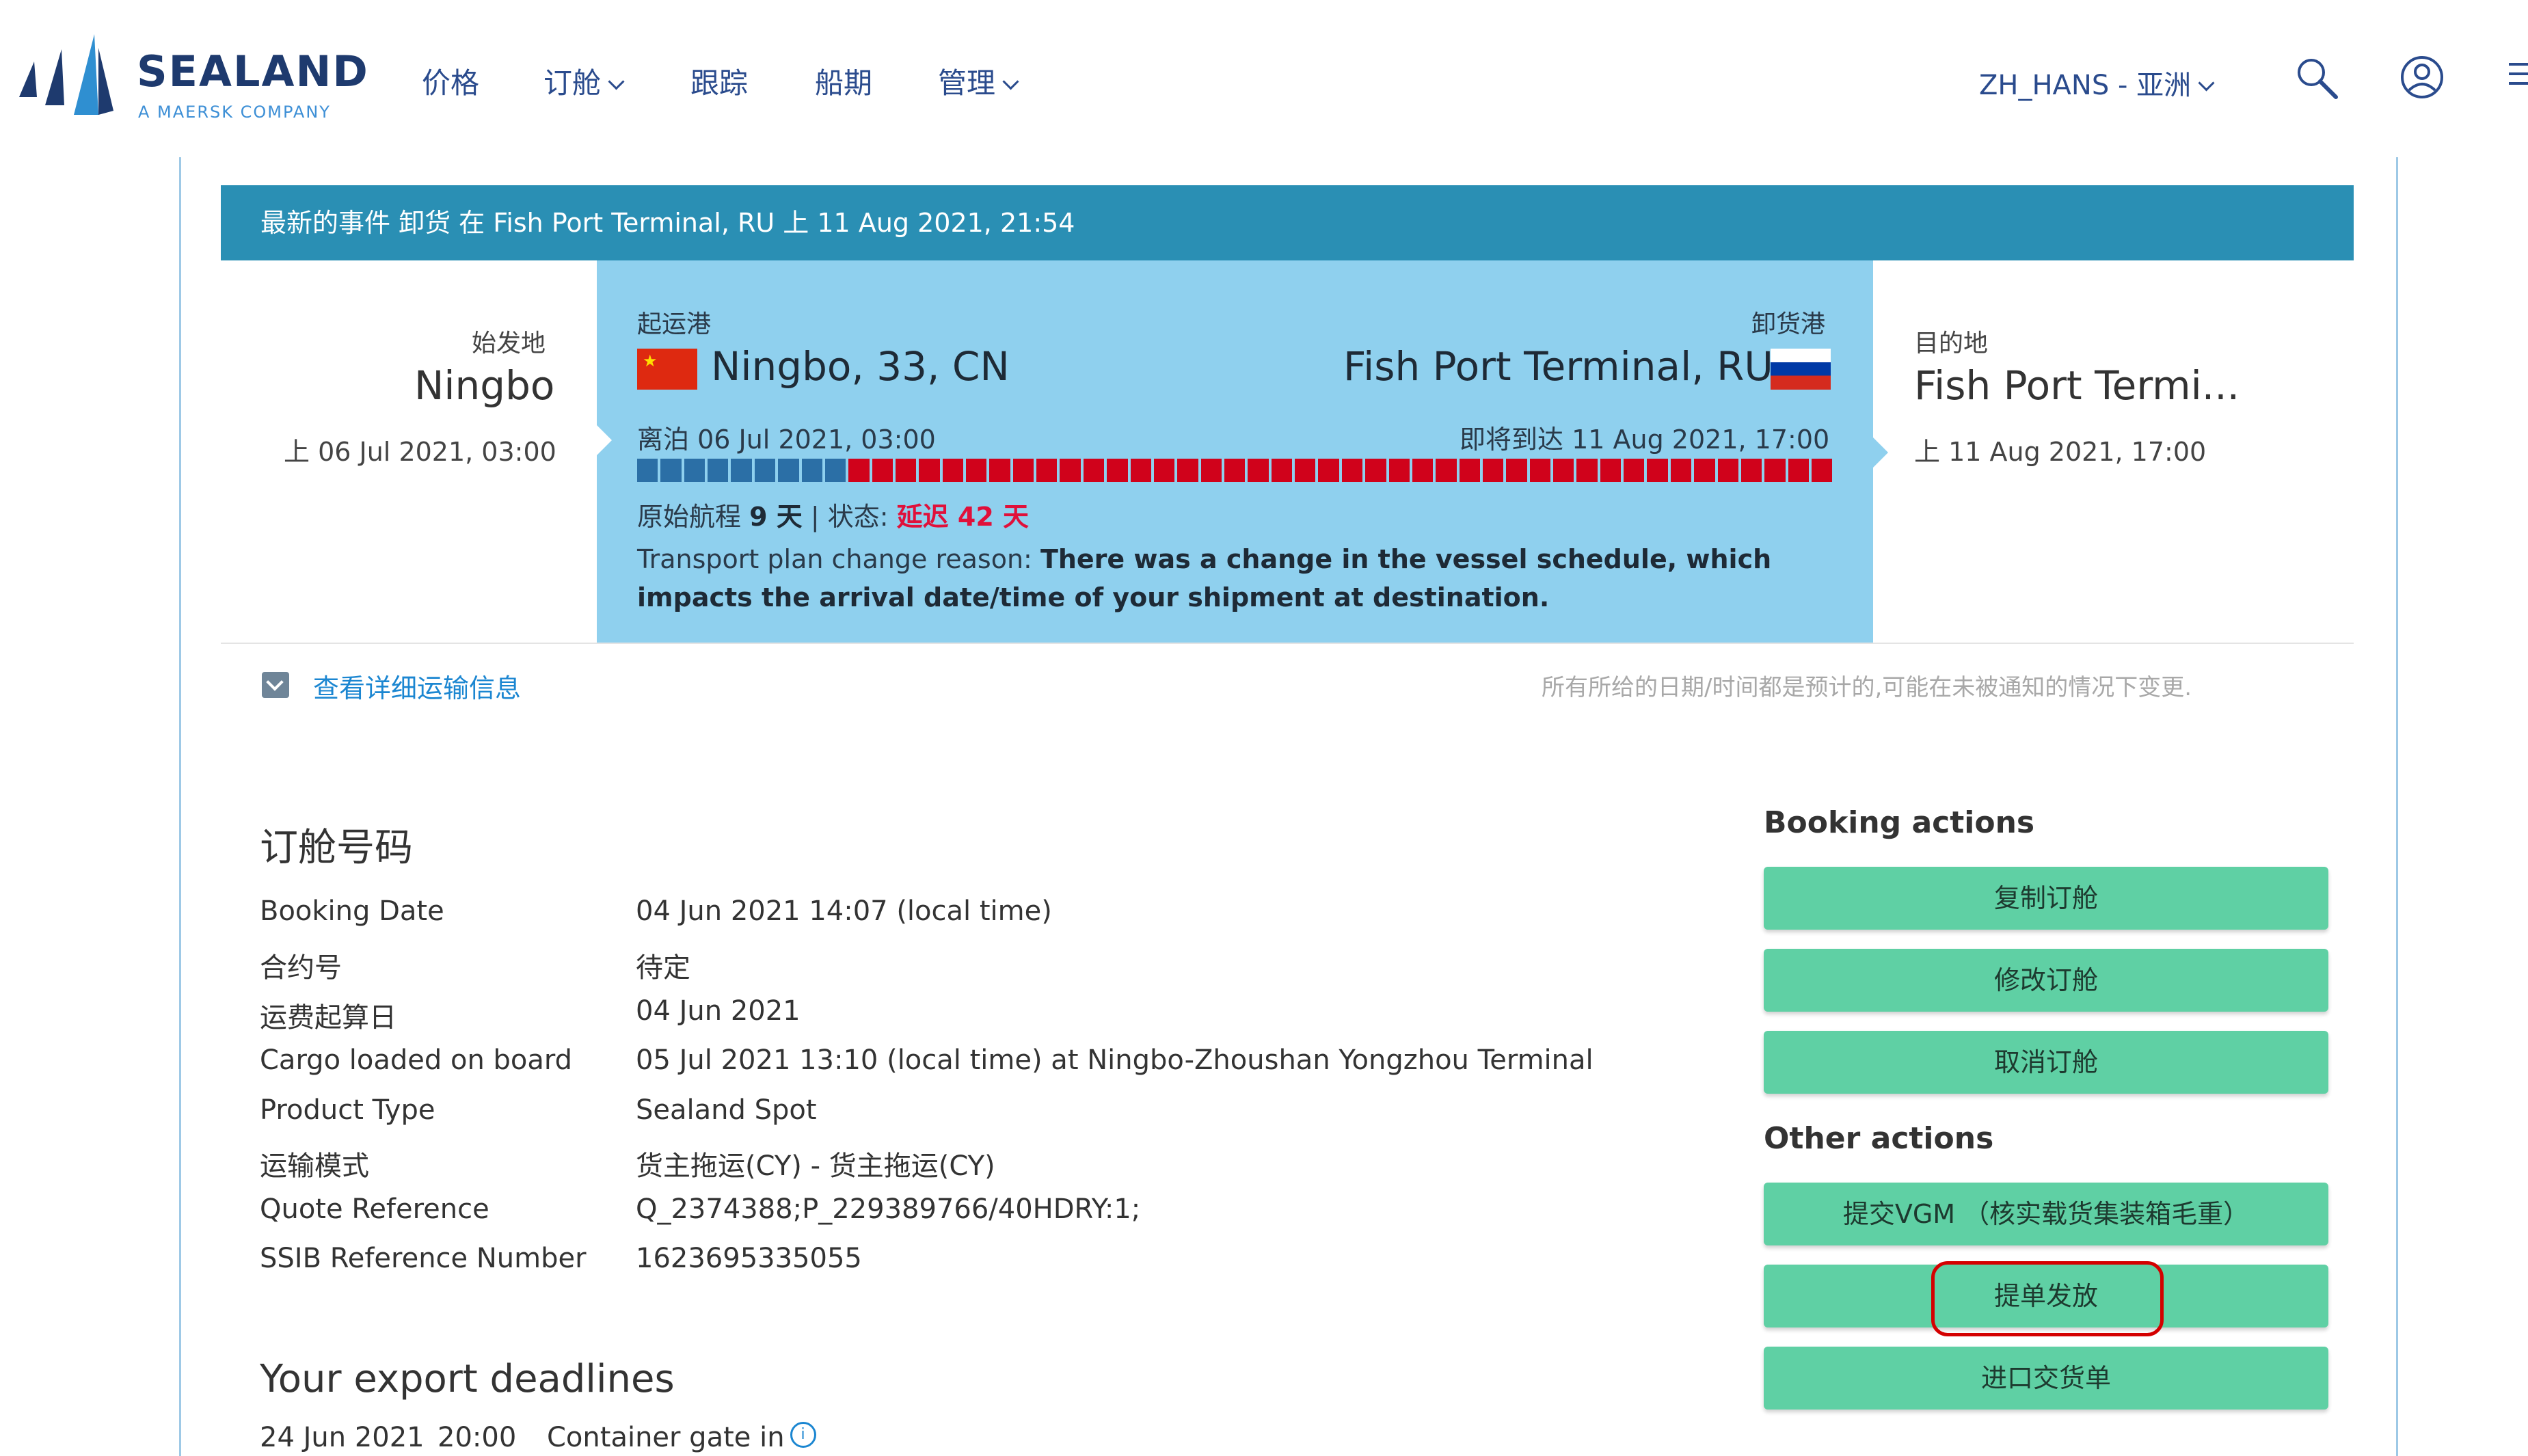 The width and height of the screenshot is (2528, 1456). What do you see at coordinates (803, 1435) in the screenshot?
I see `info-icon: i` at bounding box center [803, 1435].